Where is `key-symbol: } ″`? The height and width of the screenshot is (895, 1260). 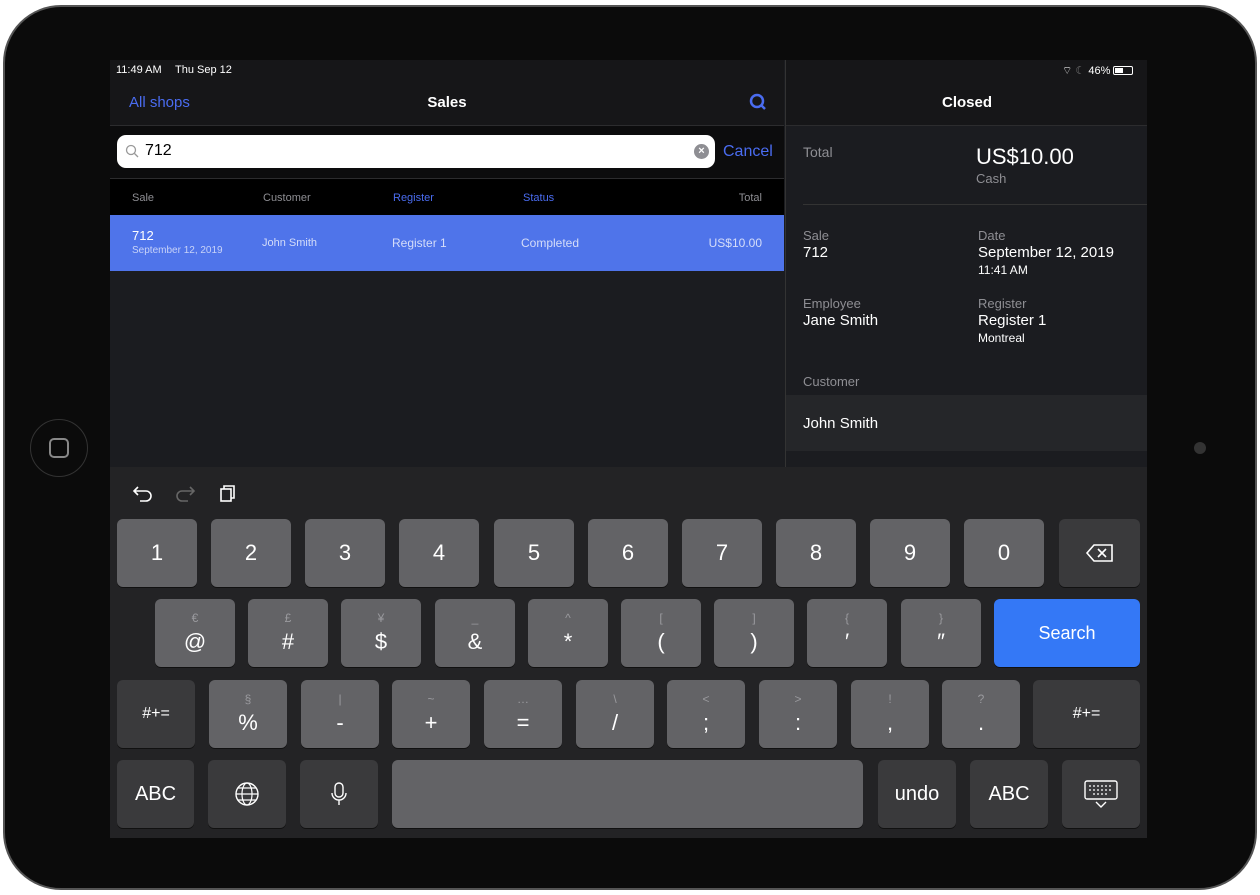 key-symbol: } ″ is located at coordinates (941, 633).